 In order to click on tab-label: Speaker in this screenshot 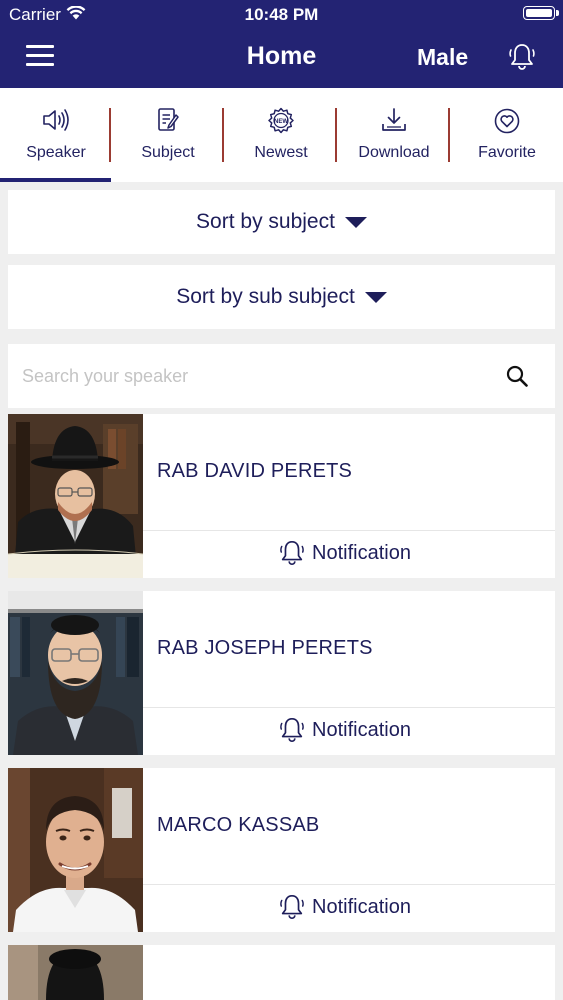, I will do `click(56, 152)`.